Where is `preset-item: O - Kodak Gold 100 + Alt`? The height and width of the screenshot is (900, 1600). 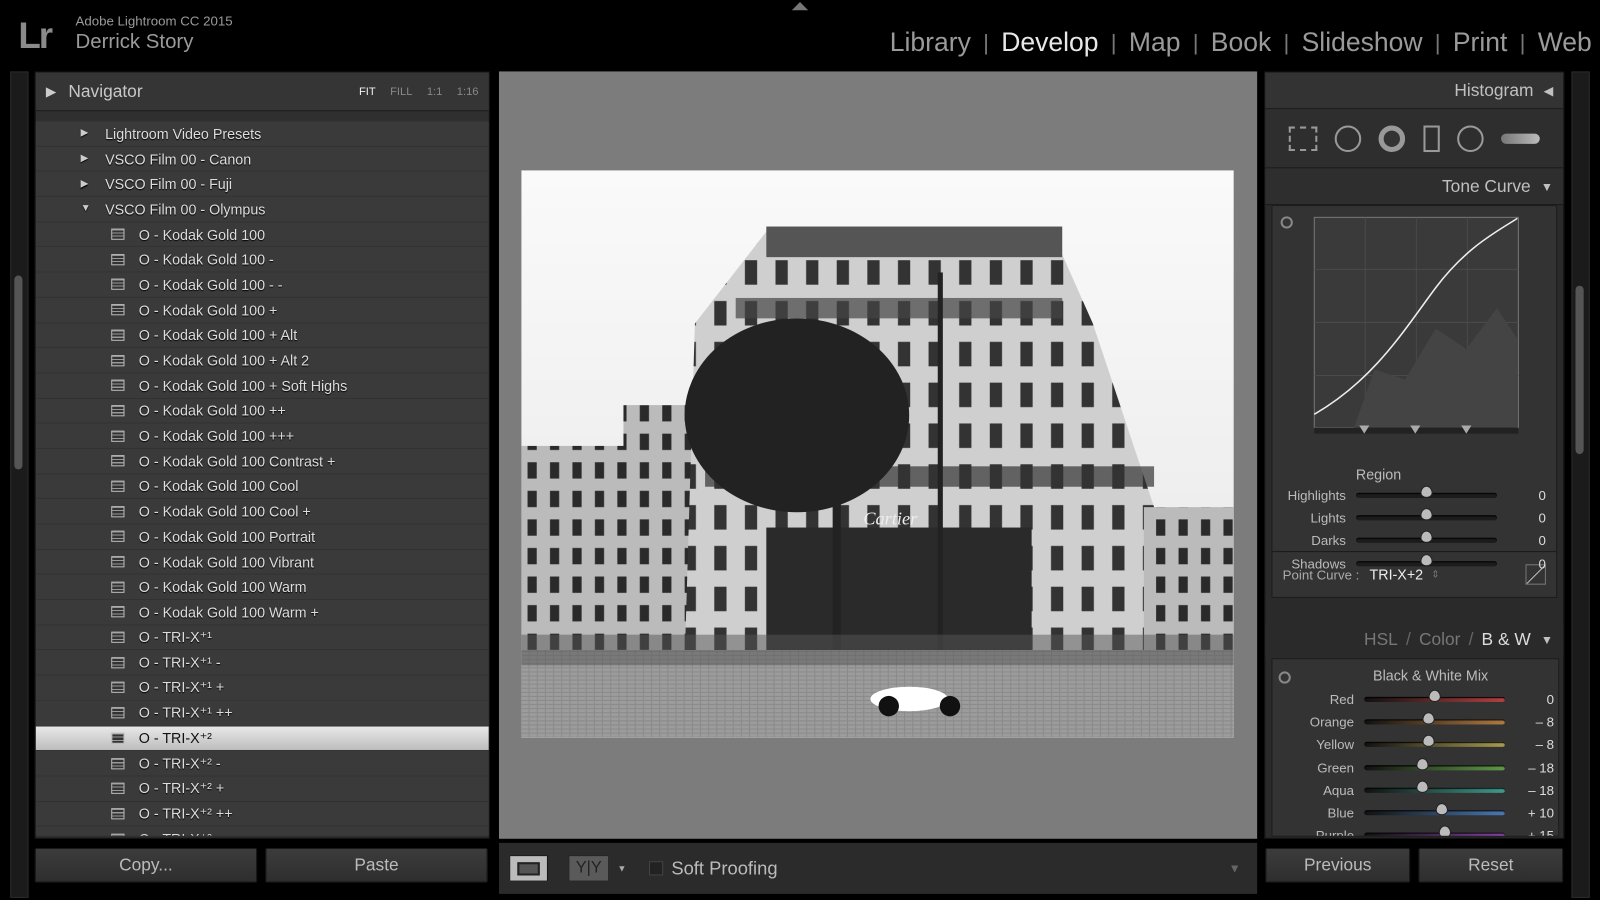
preset-item: O - Kodak Gold 100 + Alt is located at coordinates (262, 336).